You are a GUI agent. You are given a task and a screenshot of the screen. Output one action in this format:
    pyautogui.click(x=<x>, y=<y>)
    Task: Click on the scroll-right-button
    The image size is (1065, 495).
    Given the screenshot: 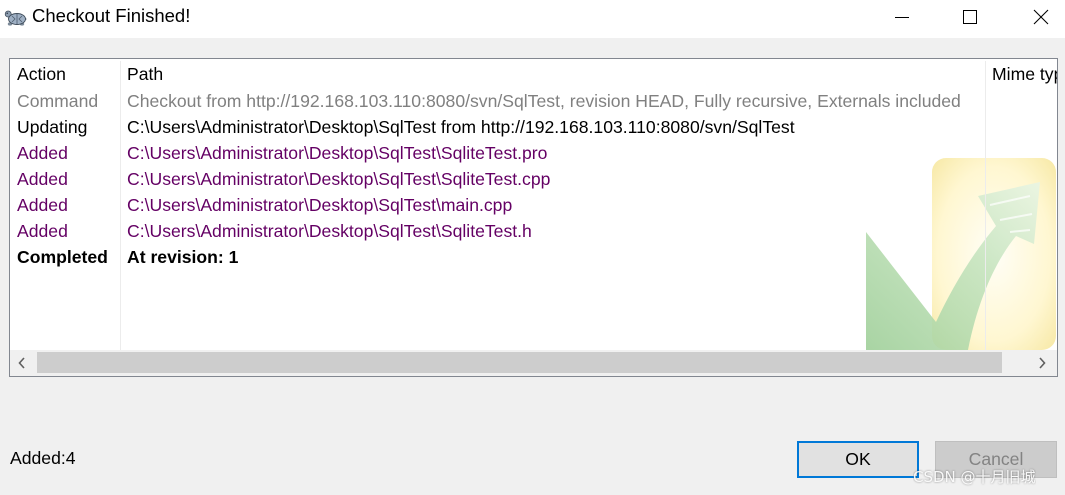 What is the action you would take?
    pyautogui.click(x=1042, y=363)
    